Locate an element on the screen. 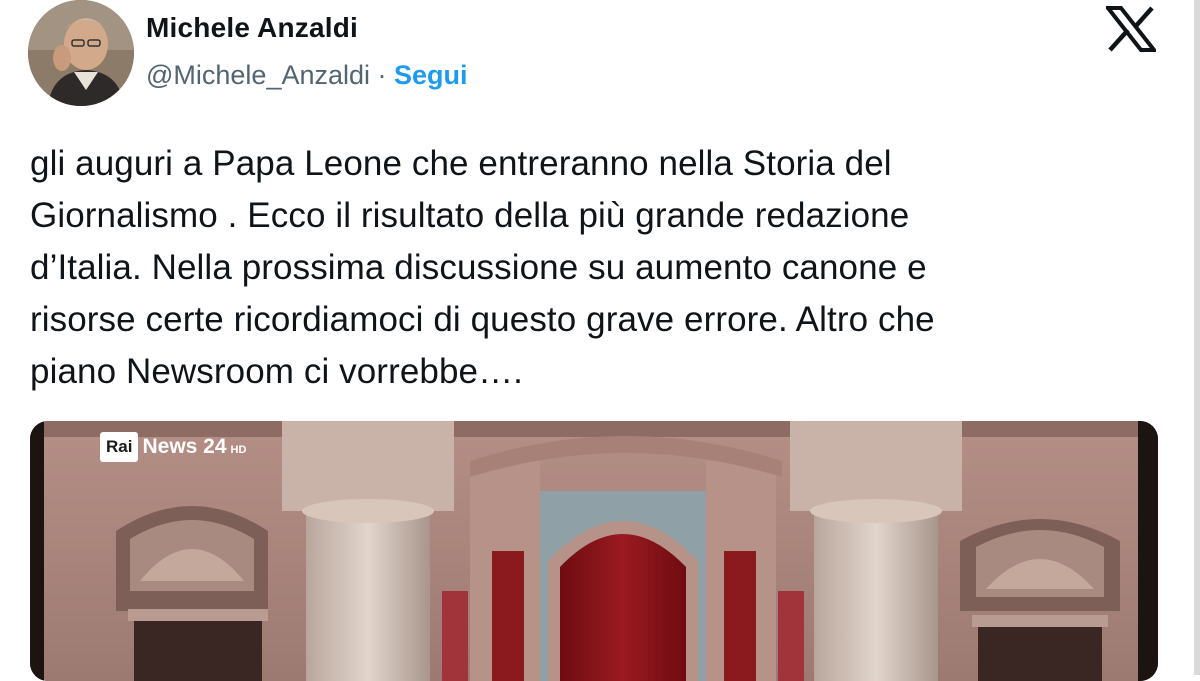  channel-logo: Rai News 24 HD is located at coordinates (173, 447).